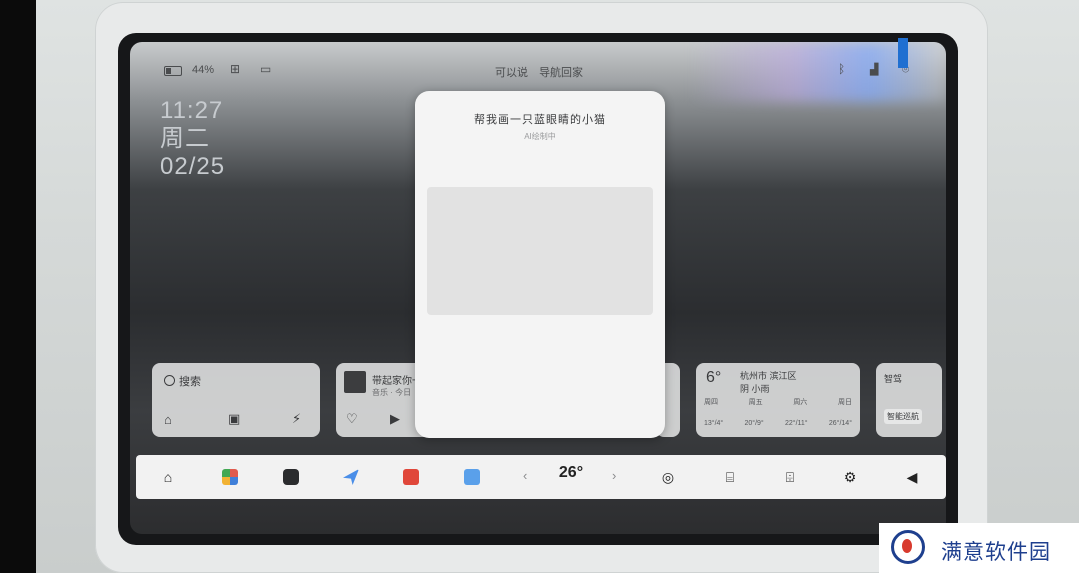  Describe the element at coordinates (912, 477) in the screenshot. I see `volume-icon: ◀` at that location.